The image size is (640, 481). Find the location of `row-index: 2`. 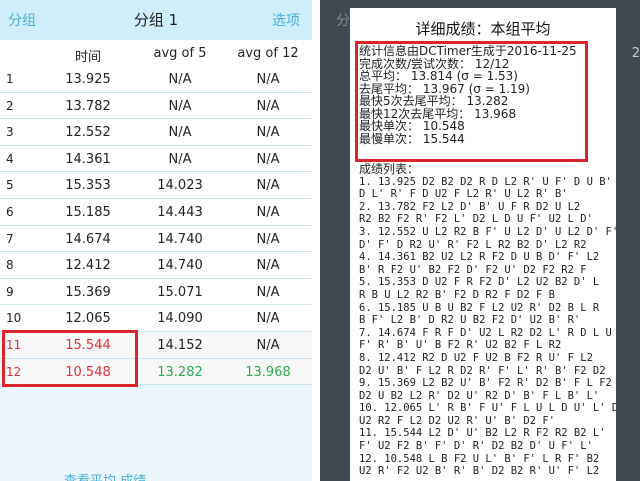

row-index: 2 is located at coordinates (10, 105).